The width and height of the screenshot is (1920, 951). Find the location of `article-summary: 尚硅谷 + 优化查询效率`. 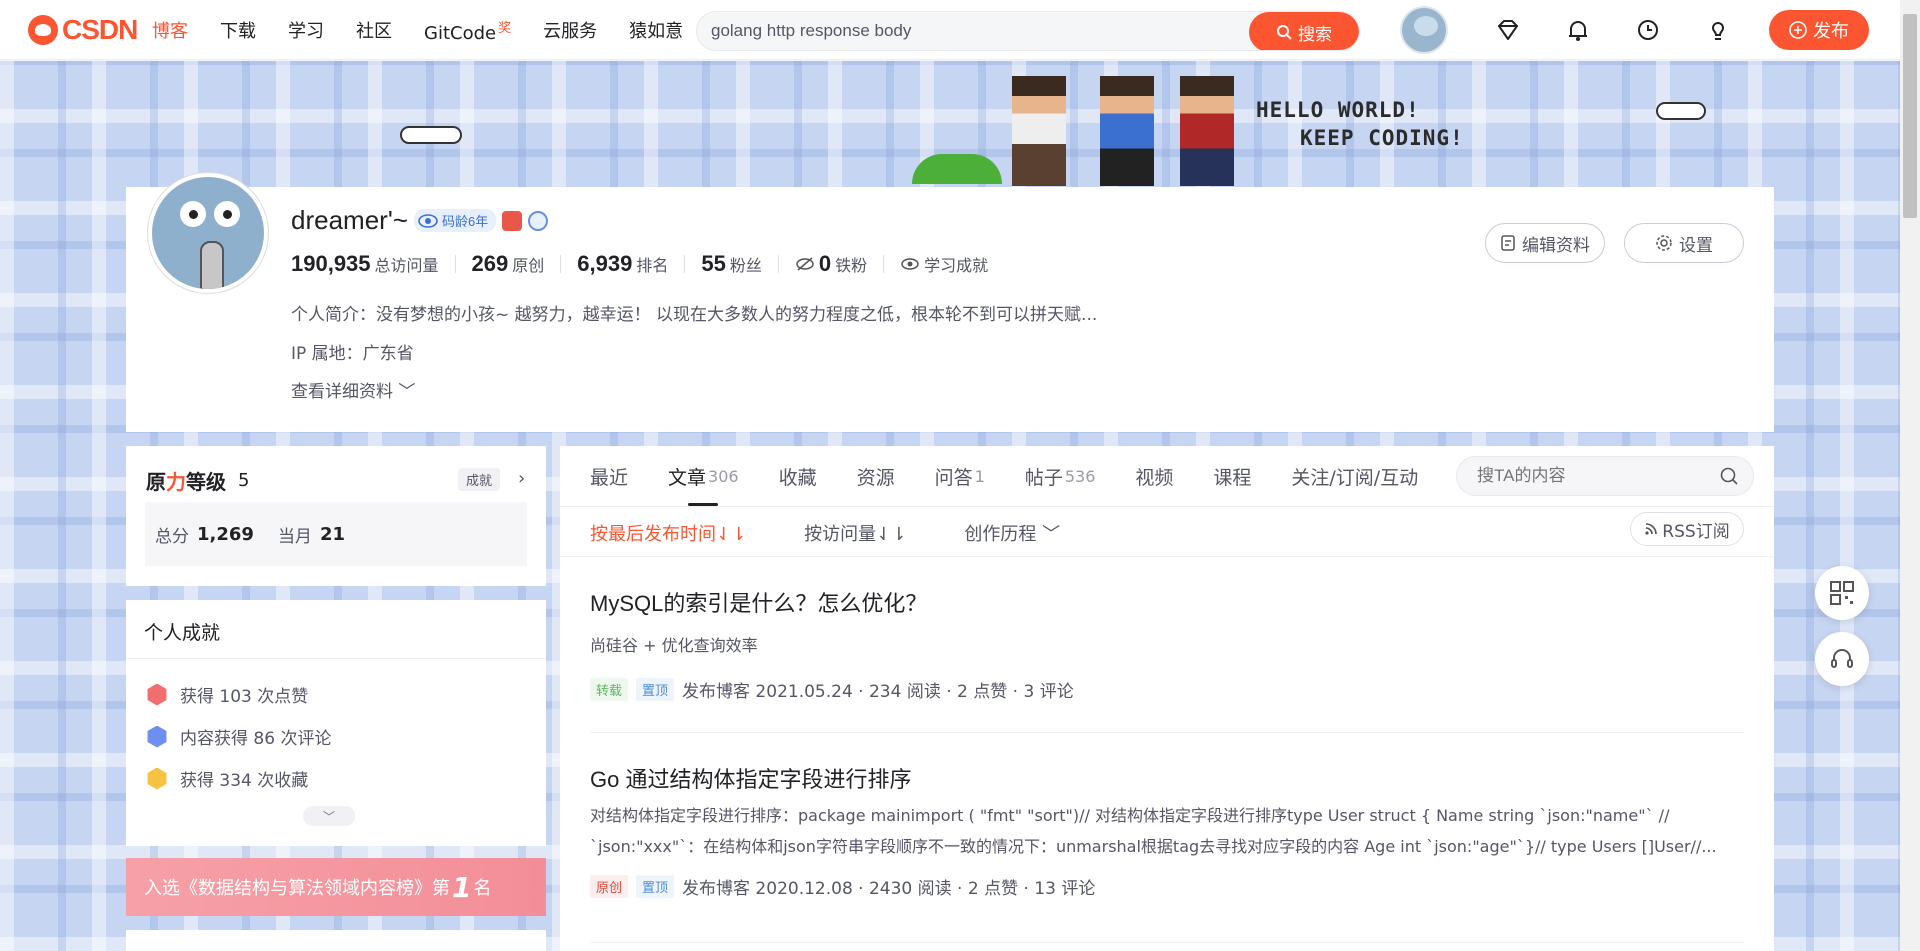

article-summary: 尚硅谷 + 优化查询效率 is located at coordinates (1167, 645).